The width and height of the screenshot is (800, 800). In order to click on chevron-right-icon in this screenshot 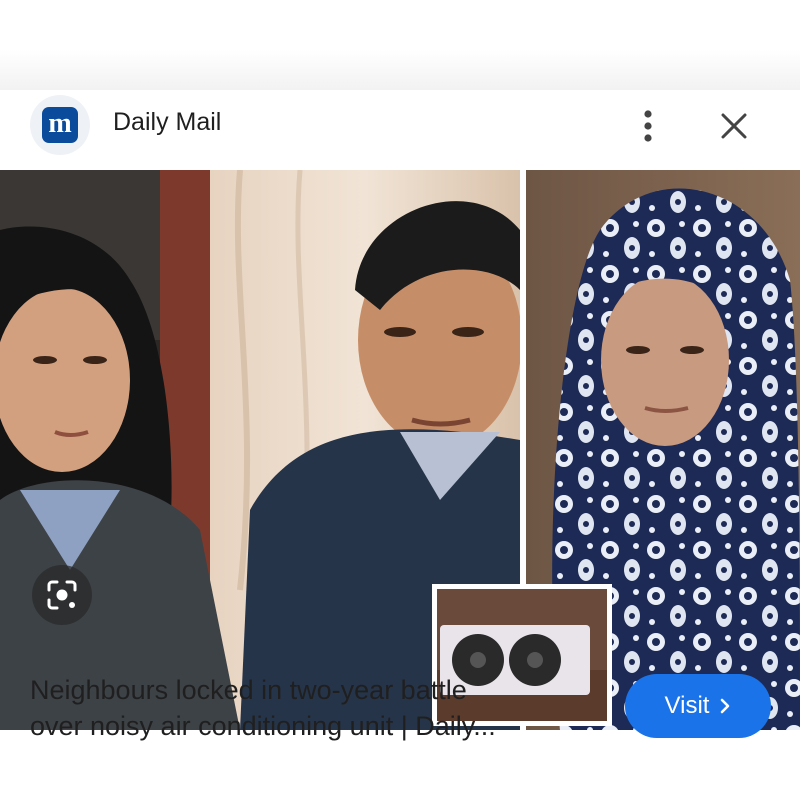, I will do `click(725, 706)`.